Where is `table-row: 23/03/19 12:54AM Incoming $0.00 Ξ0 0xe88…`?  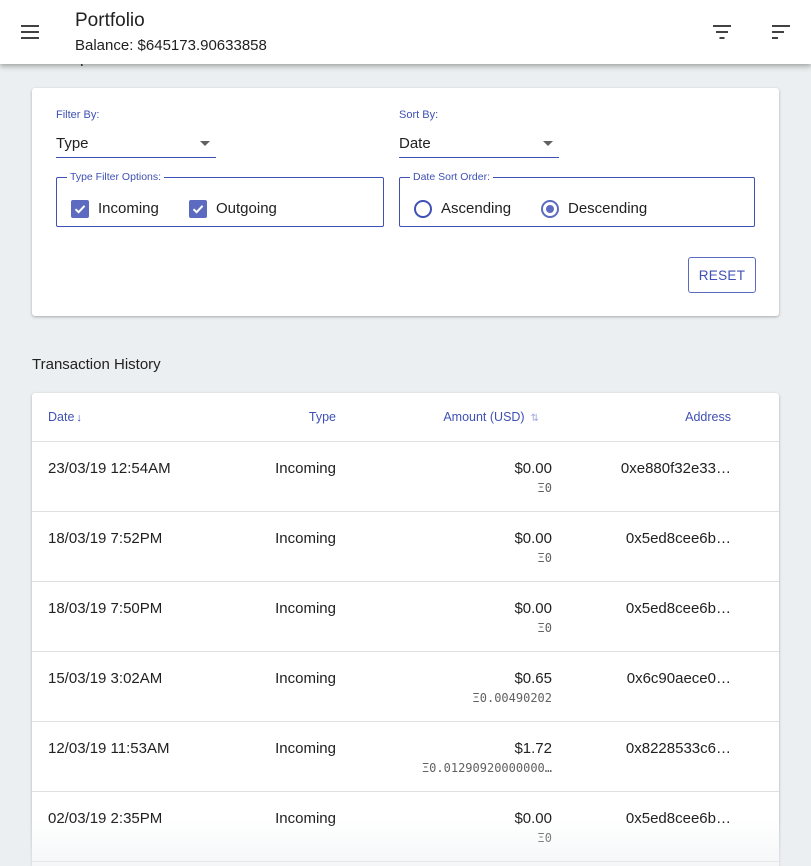 table-row: 23/03/19 12:54AM Incoming $0.00 Ξ0 0xe88… is located at coordinates (405, 477).